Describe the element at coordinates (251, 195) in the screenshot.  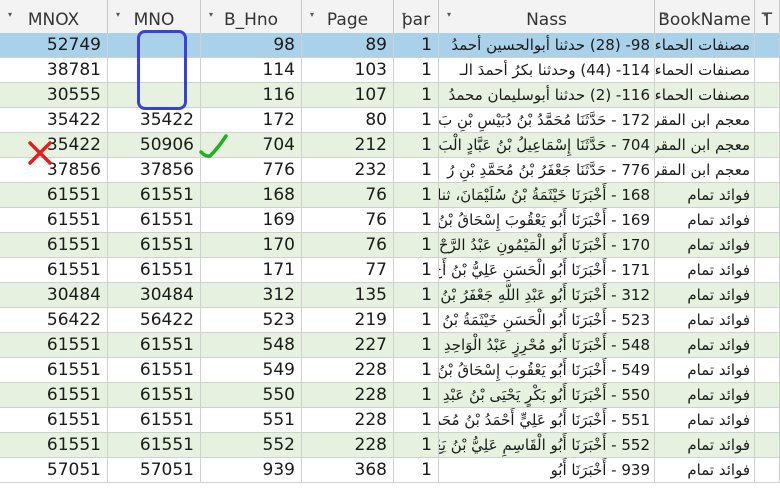
I see `cell-bhno: 168` at that location.